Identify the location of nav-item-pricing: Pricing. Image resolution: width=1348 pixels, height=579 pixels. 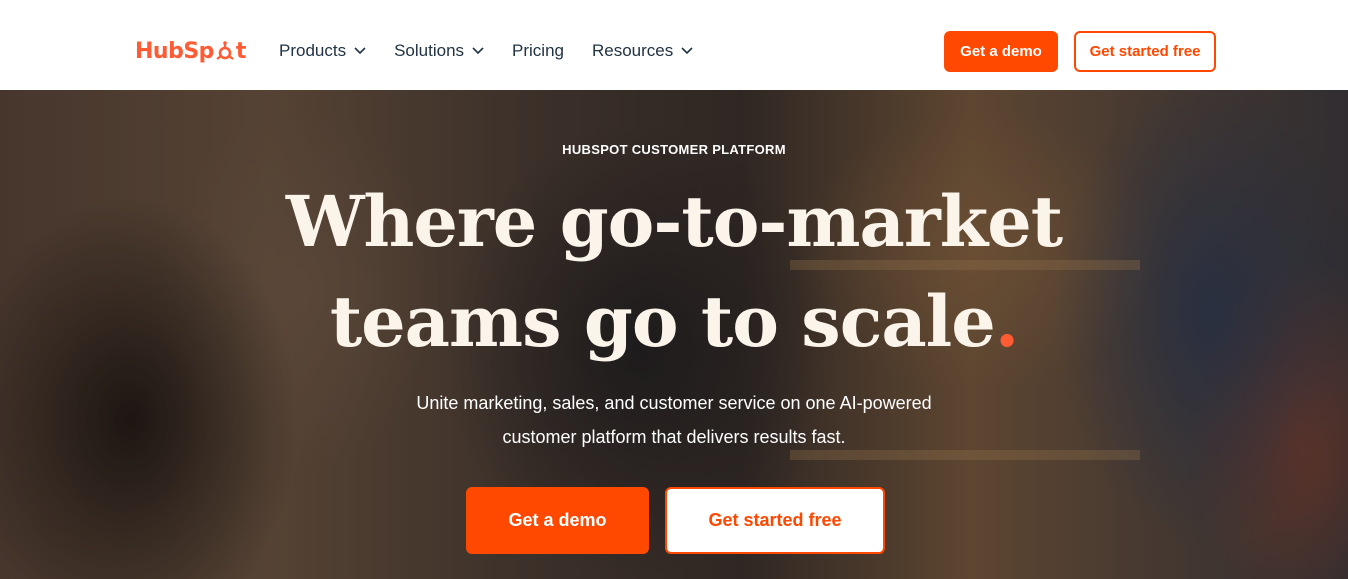
(538, 51).